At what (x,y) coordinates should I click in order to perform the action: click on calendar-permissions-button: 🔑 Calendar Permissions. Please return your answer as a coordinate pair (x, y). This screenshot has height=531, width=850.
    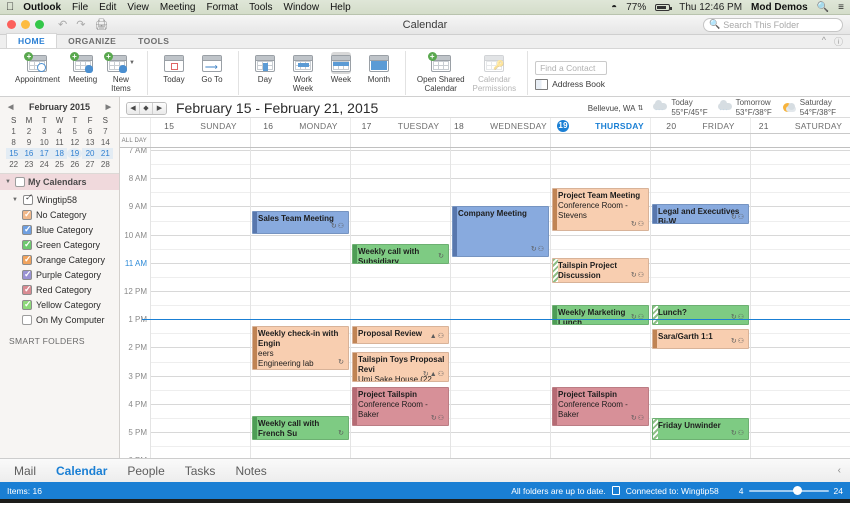
    Looking at the image, I should click on (495, 72).